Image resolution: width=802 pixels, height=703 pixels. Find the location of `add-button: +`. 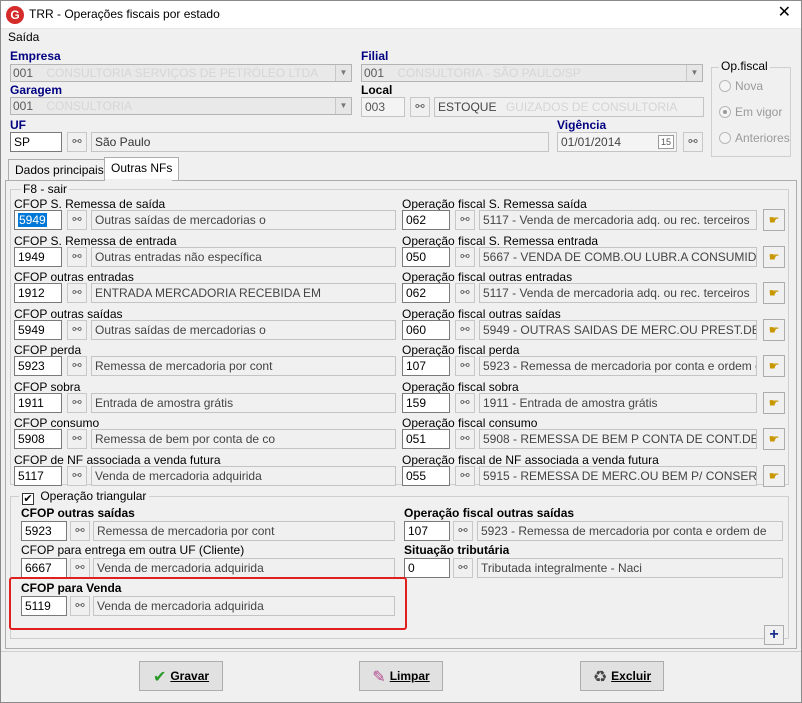

add-button: + is located at coordinates (774, 635).